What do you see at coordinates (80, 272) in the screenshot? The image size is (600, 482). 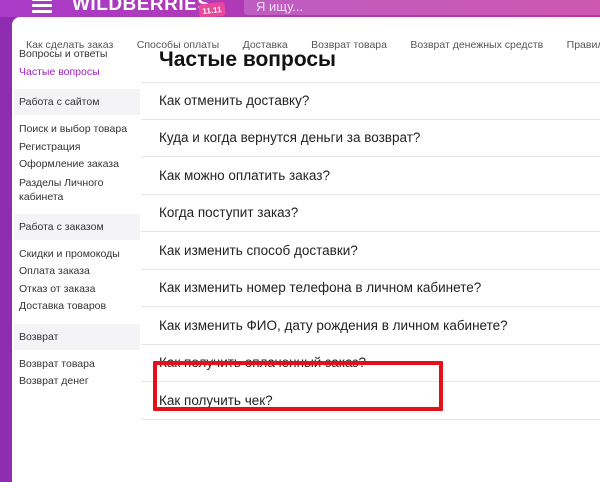 I see `sidebar-item-payment: Оплата заказа` at bounding box center [80, 272].